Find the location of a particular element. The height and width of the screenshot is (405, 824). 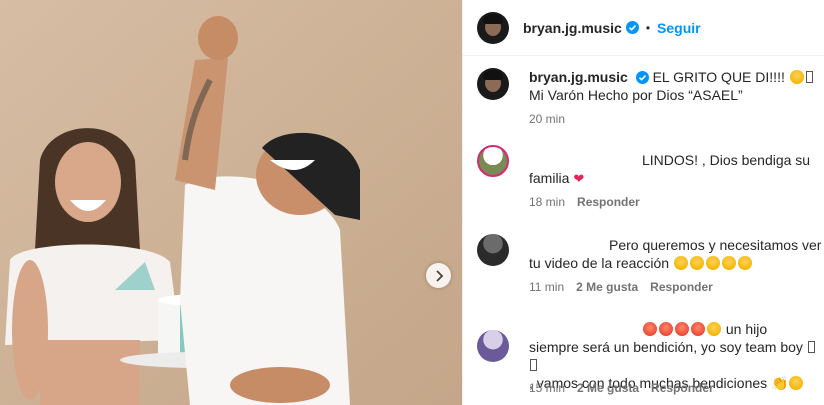

comment-line: Pero queremos y necesitamos ver is located at coordinates (715, 245).